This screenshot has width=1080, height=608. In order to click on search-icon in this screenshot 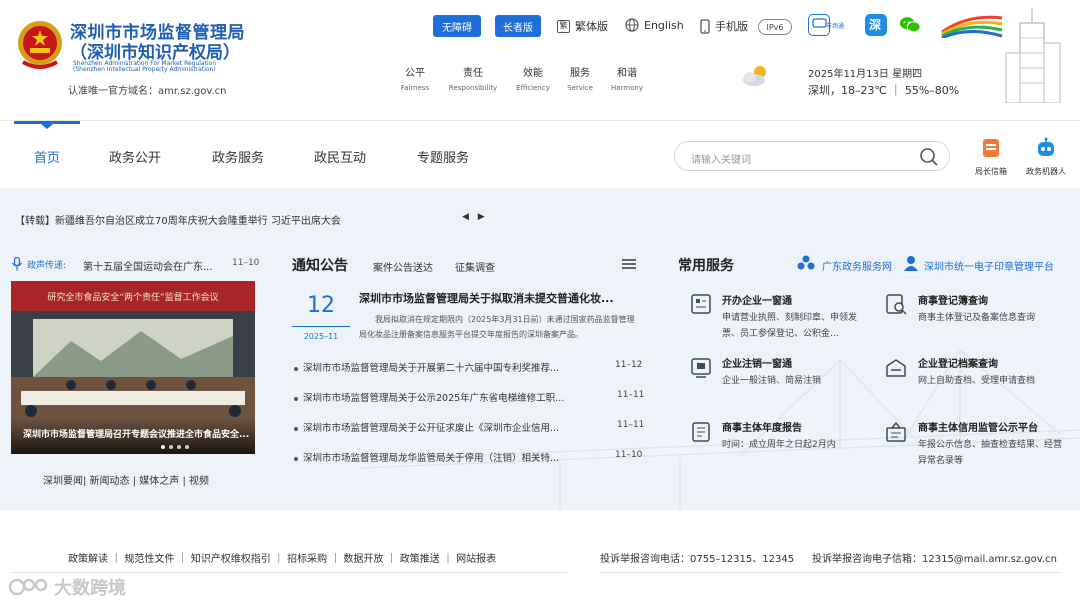, I will do `click(929, 157)`.